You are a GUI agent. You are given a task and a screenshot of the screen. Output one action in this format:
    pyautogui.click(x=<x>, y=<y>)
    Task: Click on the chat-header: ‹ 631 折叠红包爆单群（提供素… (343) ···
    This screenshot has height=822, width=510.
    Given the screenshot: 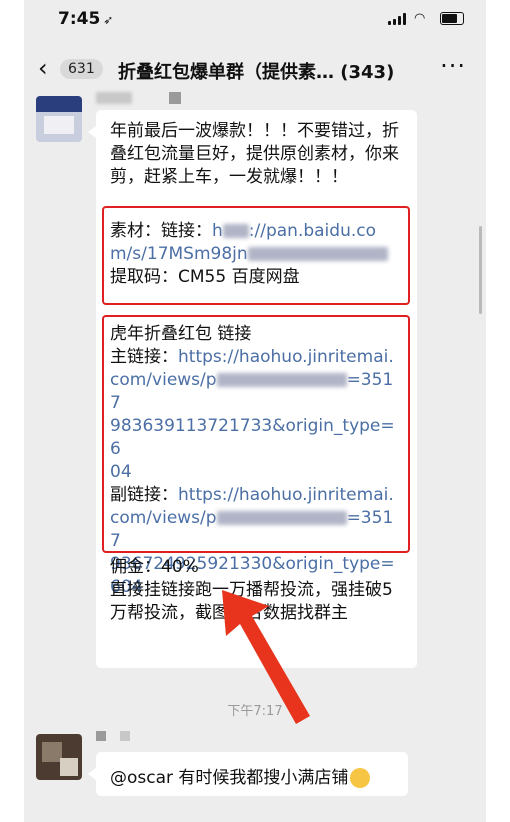 What is the action you would take?
    pyautogui.click(x=255, y=69)
    